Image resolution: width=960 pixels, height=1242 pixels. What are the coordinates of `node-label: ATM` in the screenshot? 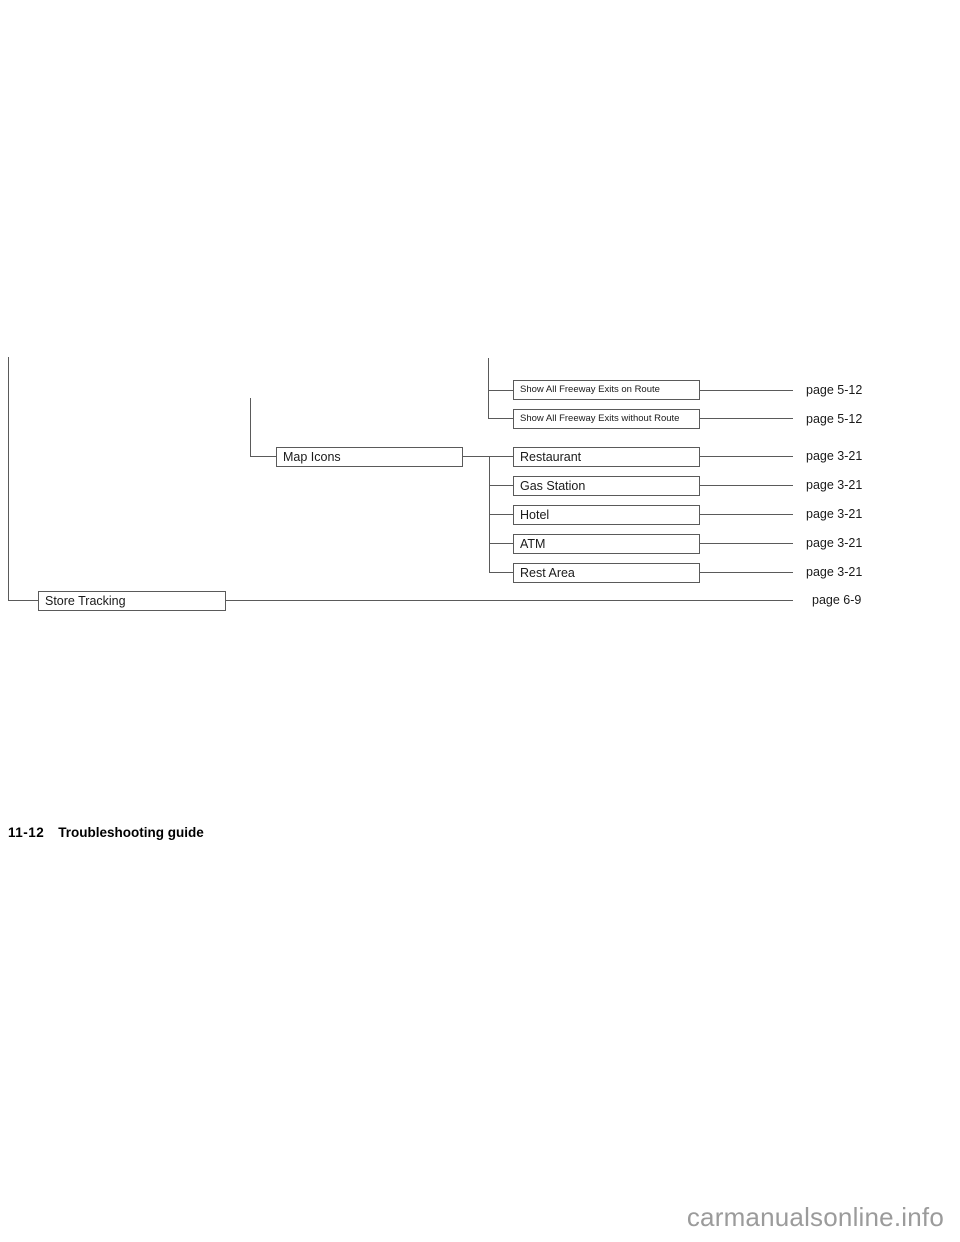 It's located at (533, 543).